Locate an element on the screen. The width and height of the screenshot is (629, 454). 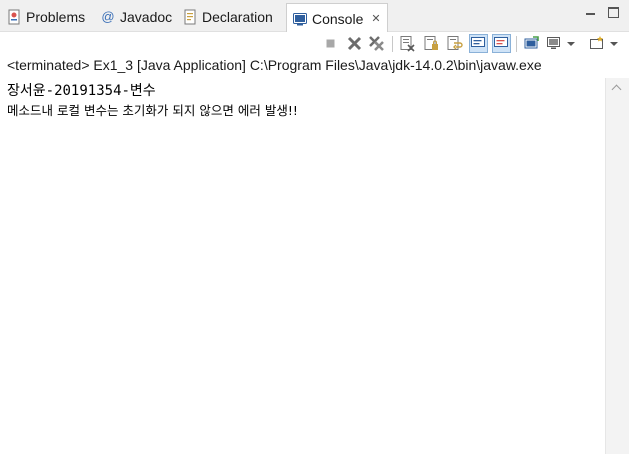
tab-label: Problems is located at coordinates (56, 17).